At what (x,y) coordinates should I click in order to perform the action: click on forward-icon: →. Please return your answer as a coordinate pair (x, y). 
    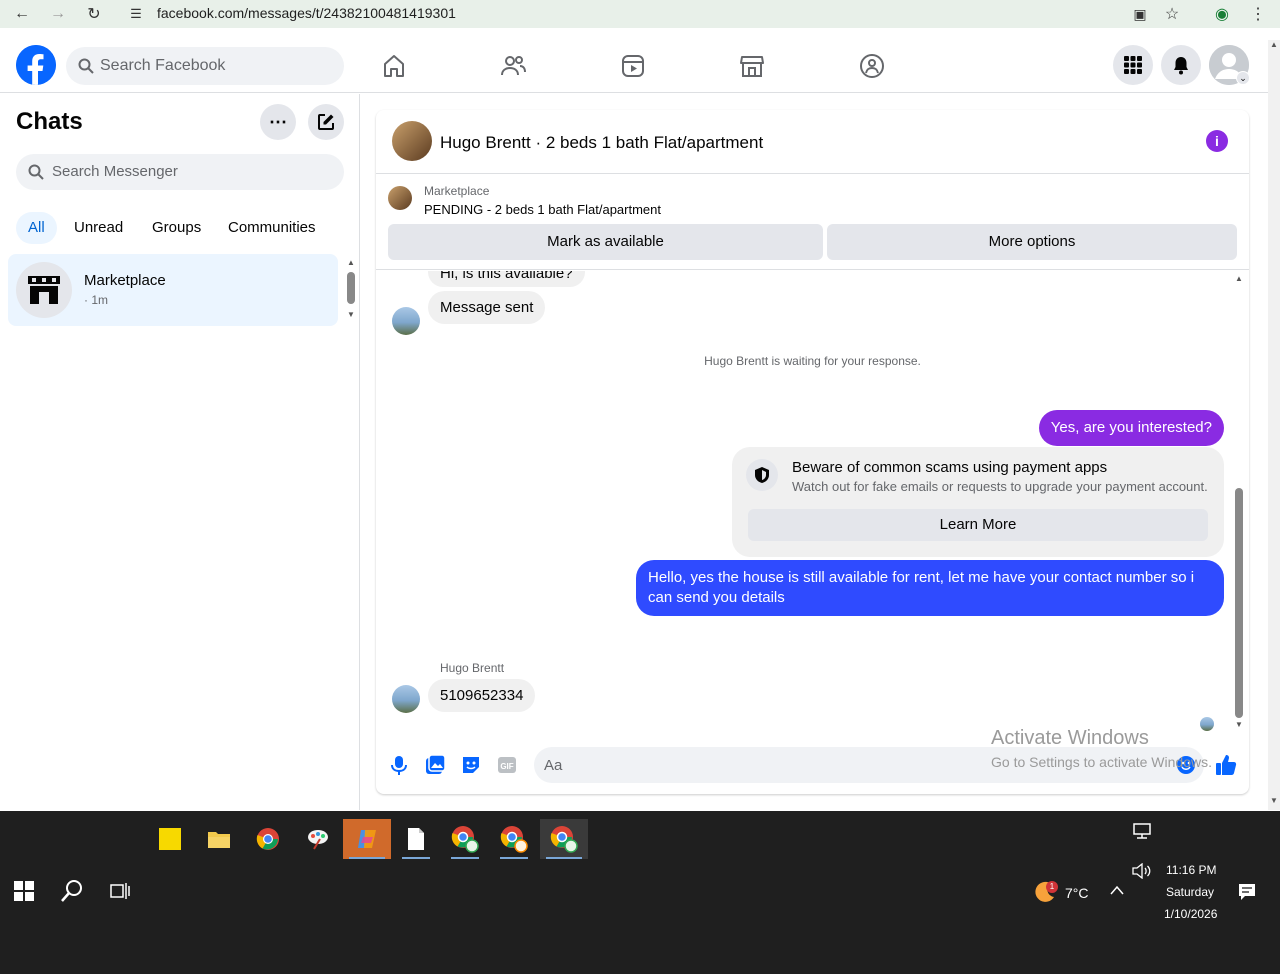
    Looking at the image, I should click on (58, 14).